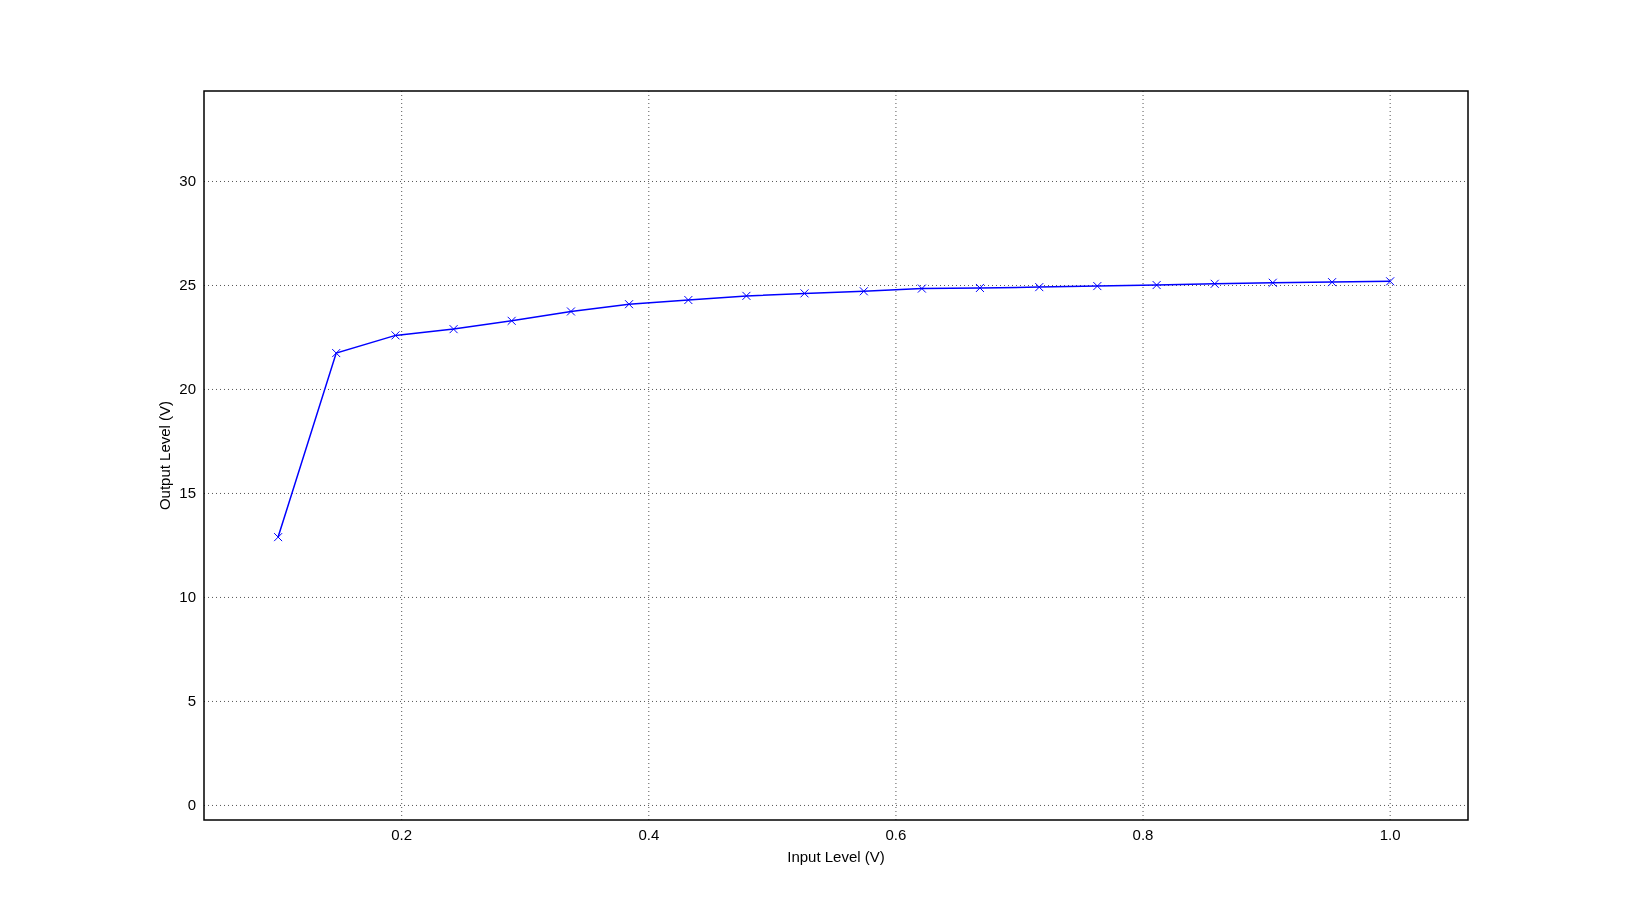  What do you see at coordinates (402, 834) in the screenshot?
I see `x-tick-label: 0.2` at bounding box center [402, 834].